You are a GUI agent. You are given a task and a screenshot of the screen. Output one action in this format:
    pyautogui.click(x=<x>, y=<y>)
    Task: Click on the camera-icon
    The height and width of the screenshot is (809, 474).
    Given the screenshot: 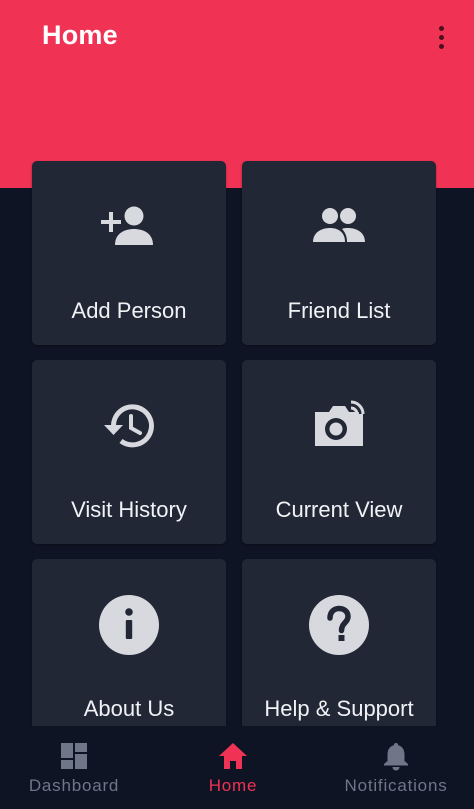 What is the action you would take?
    pyautogui.click(x=339, y=426)
    